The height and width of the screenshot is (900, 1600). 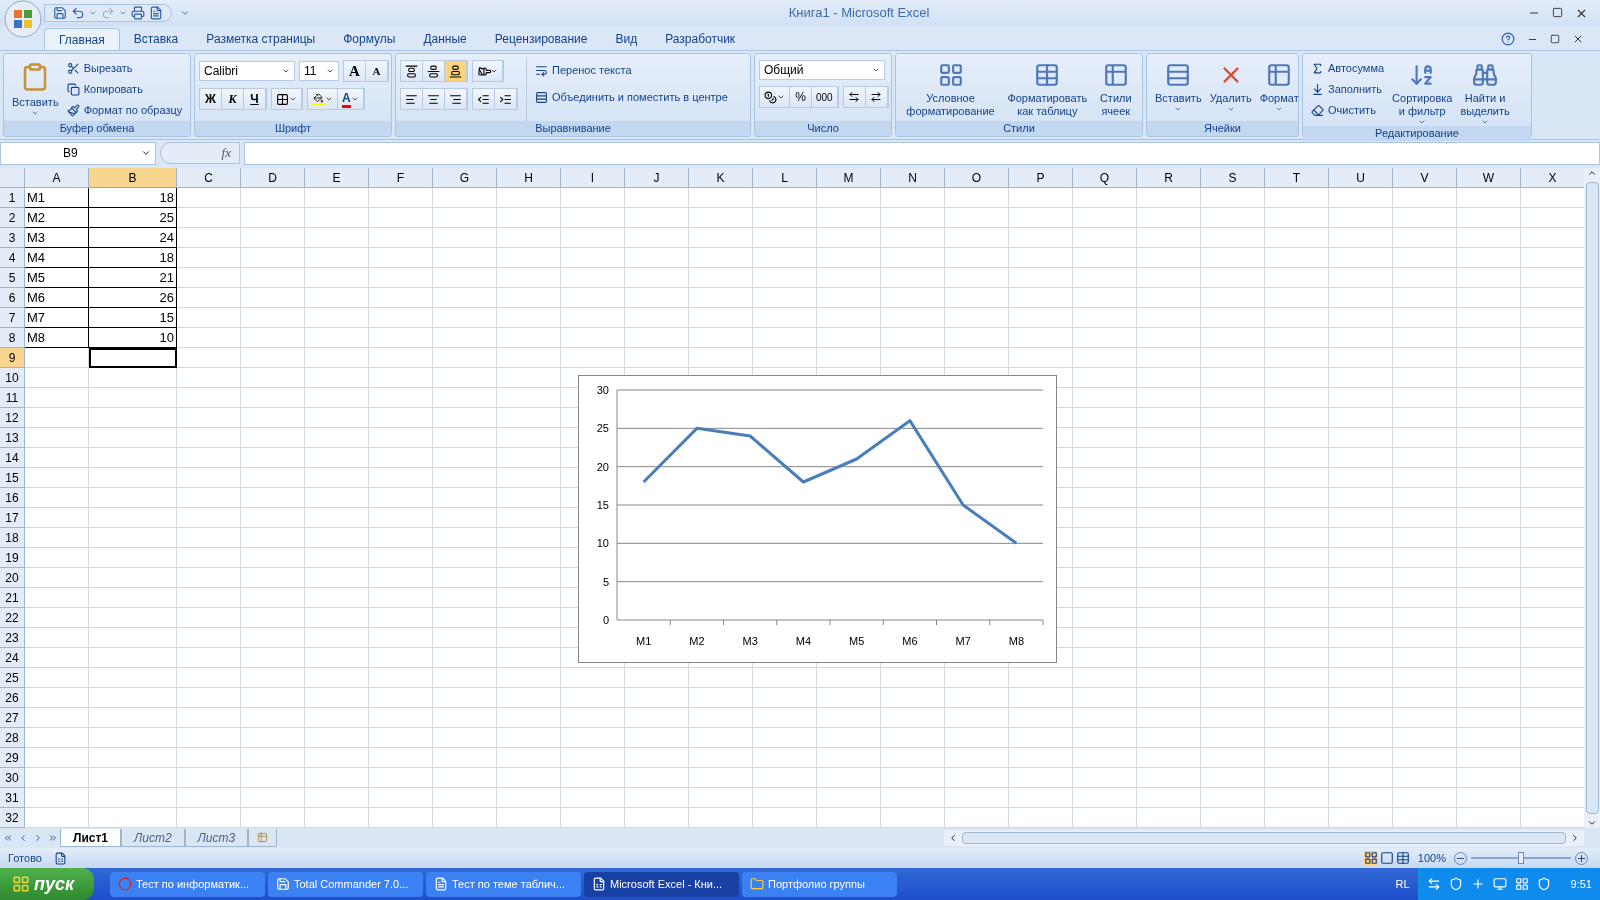 What do you see at coordinates (1575, 838) in the screenshot?
I see `scroll-right-icon` at bounding box center [1575, 838].